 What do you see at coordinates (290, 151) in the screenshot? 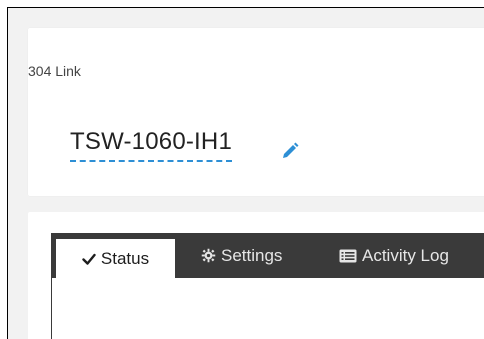
I see `pencil-icon` at bounding box center [290, 151].